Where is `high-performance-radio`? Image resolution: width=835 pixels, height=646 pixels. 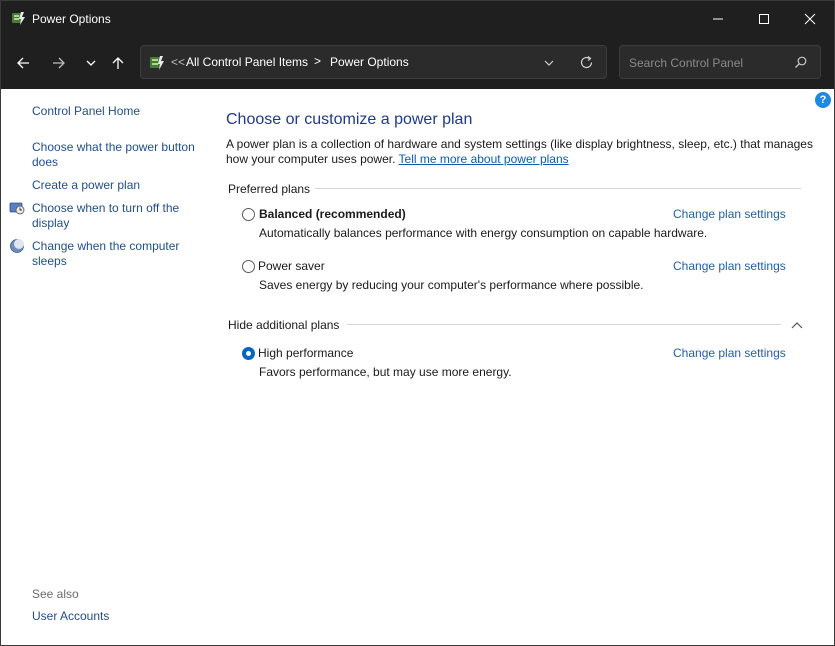
high-performance-radio is located at coordinates (248, 353).